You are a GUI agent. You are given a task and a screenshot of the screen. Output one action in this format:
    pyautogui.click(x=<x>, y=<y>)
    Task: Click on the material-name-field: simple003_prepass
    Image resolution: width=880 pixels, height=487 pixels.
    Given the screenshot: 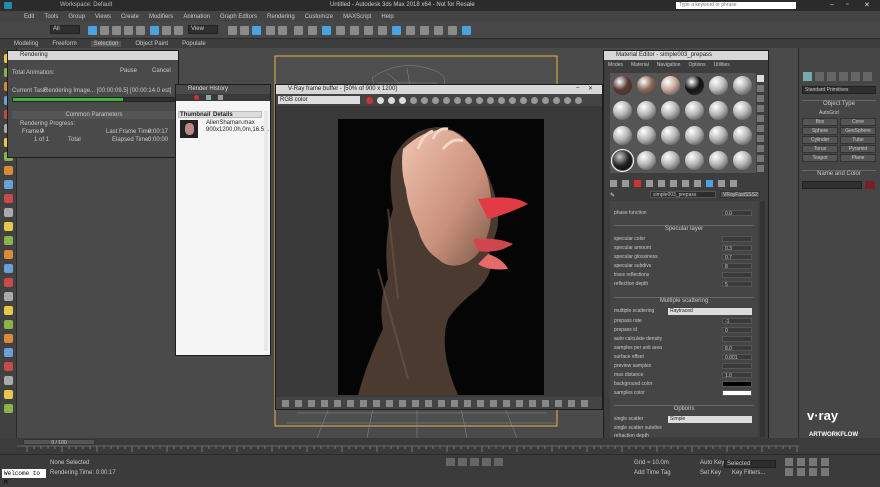 What is the action you would take?
    pyautogui.click(x=683, y=194)
    